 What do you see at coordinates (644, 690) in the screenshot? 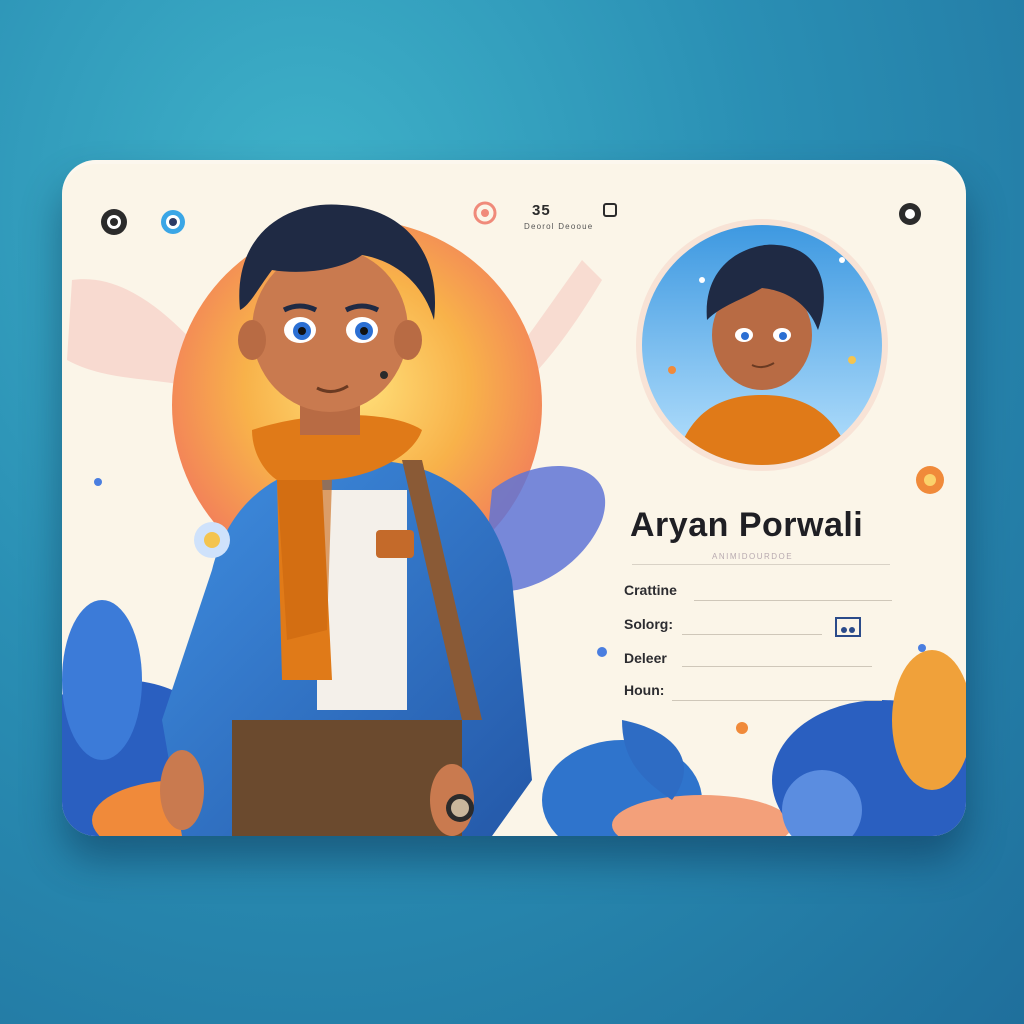
I see `field-label-houn: Houn:` at bounding box center [644, 690].